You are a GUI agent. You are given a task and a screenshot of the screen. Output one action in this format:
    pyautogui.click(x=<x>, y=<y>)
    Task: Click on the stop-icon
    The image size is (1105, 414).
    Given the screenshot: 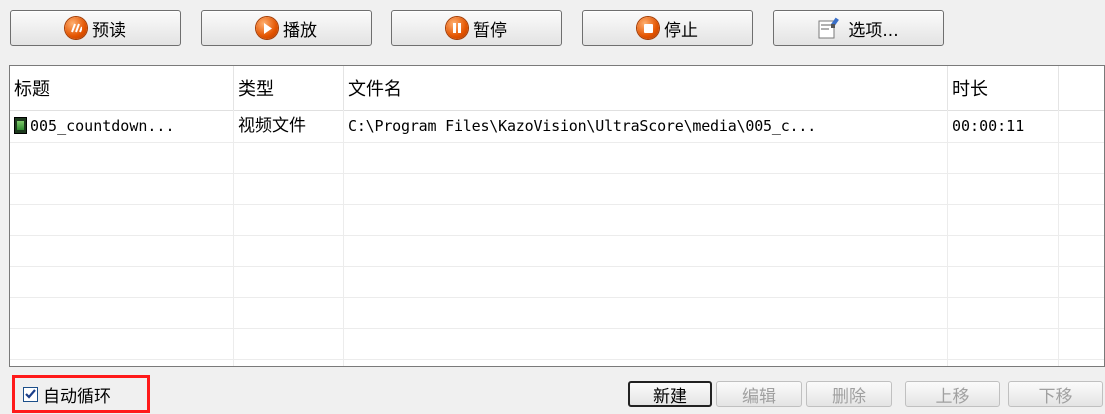 What is the action you would take?
    pyautogui.click(x=648, y=28)
    